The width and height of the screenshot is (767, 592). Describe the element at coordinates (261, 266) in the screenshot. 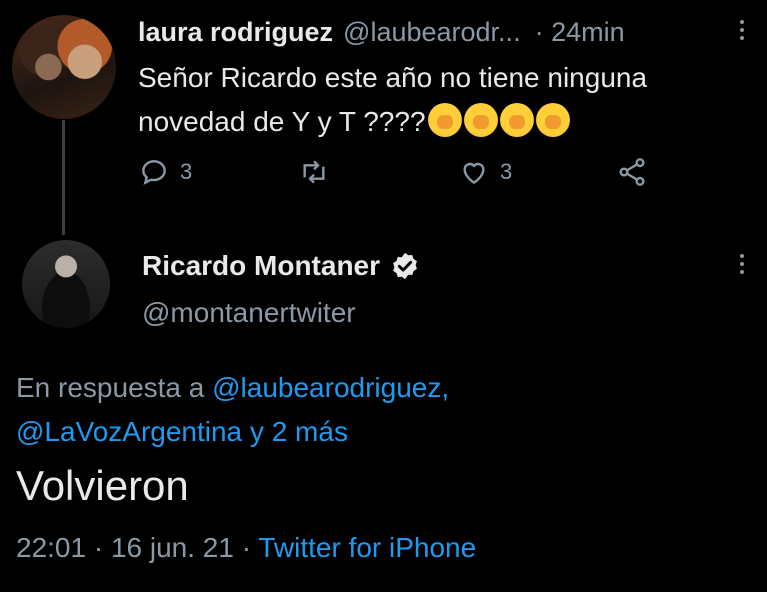

I see `display-name: Ricardo Montaner` at that location.